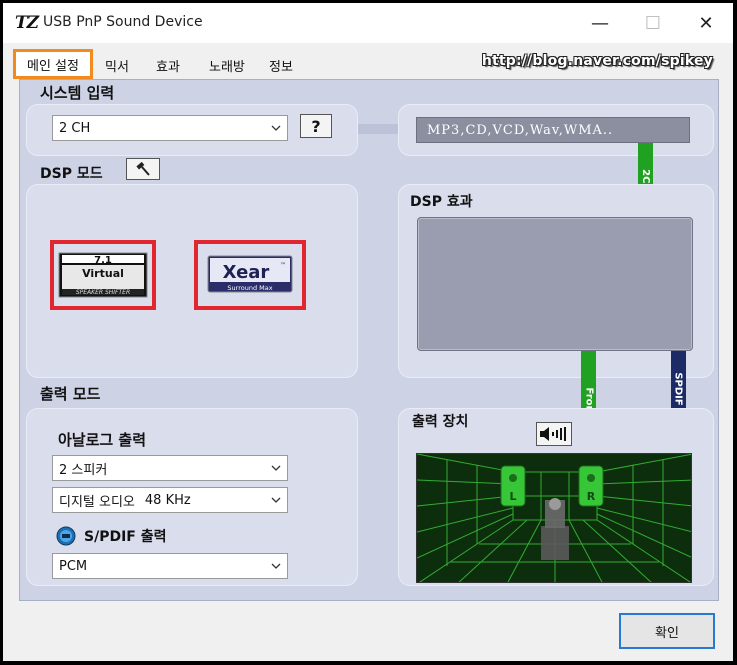 The image size is (737, 665). I want to click on close-button: ✕, so click(706, 23).